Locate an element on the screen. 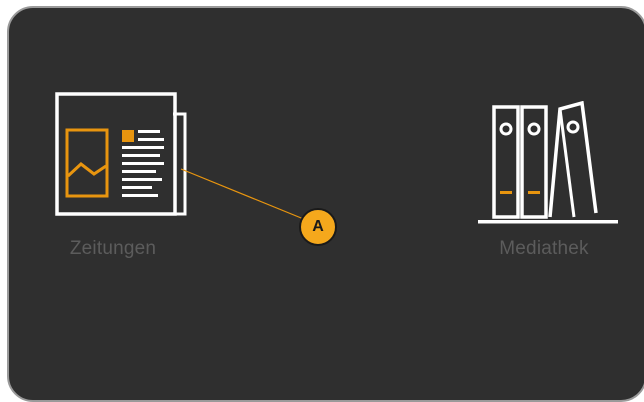  callout-badge-a: A is located at coordinates (318, 227).